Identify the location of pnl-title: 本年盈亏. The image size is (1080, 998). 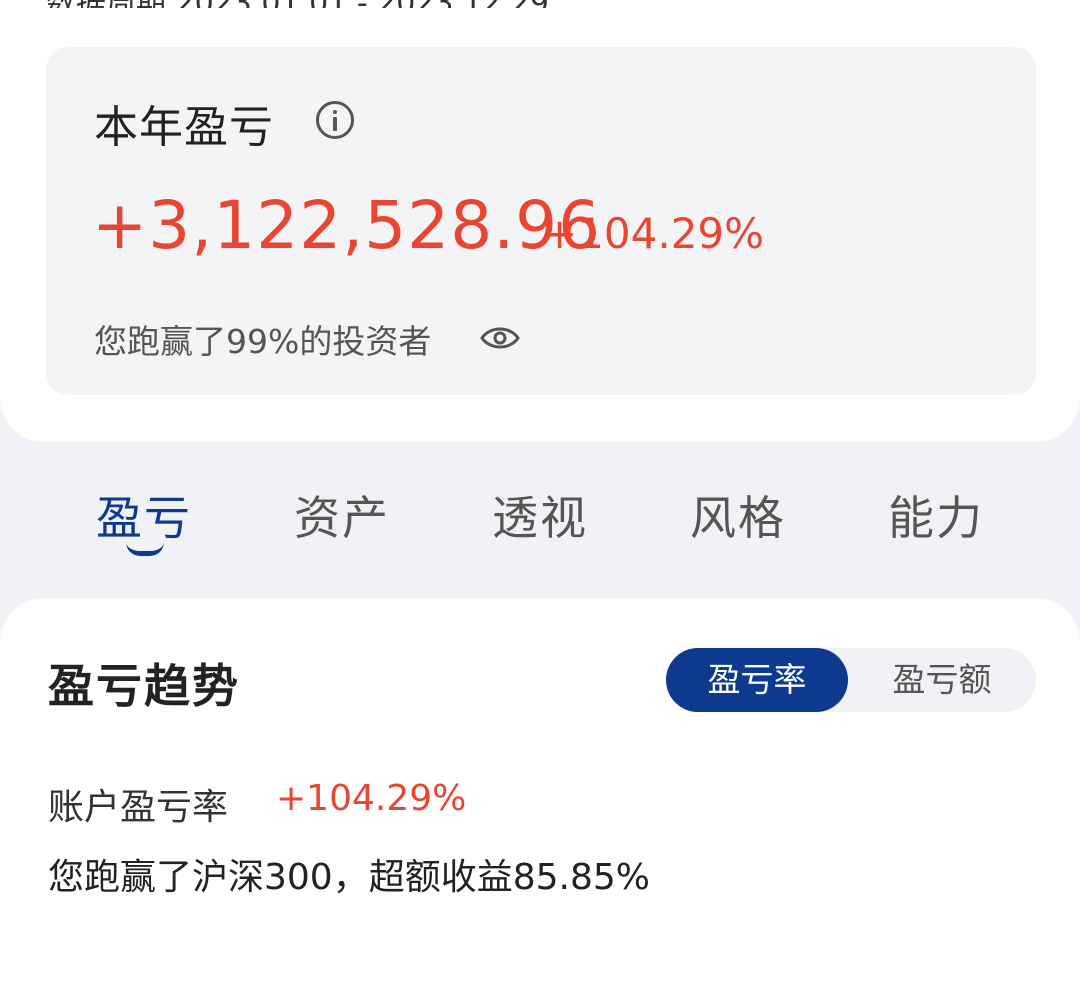
(184, 127).